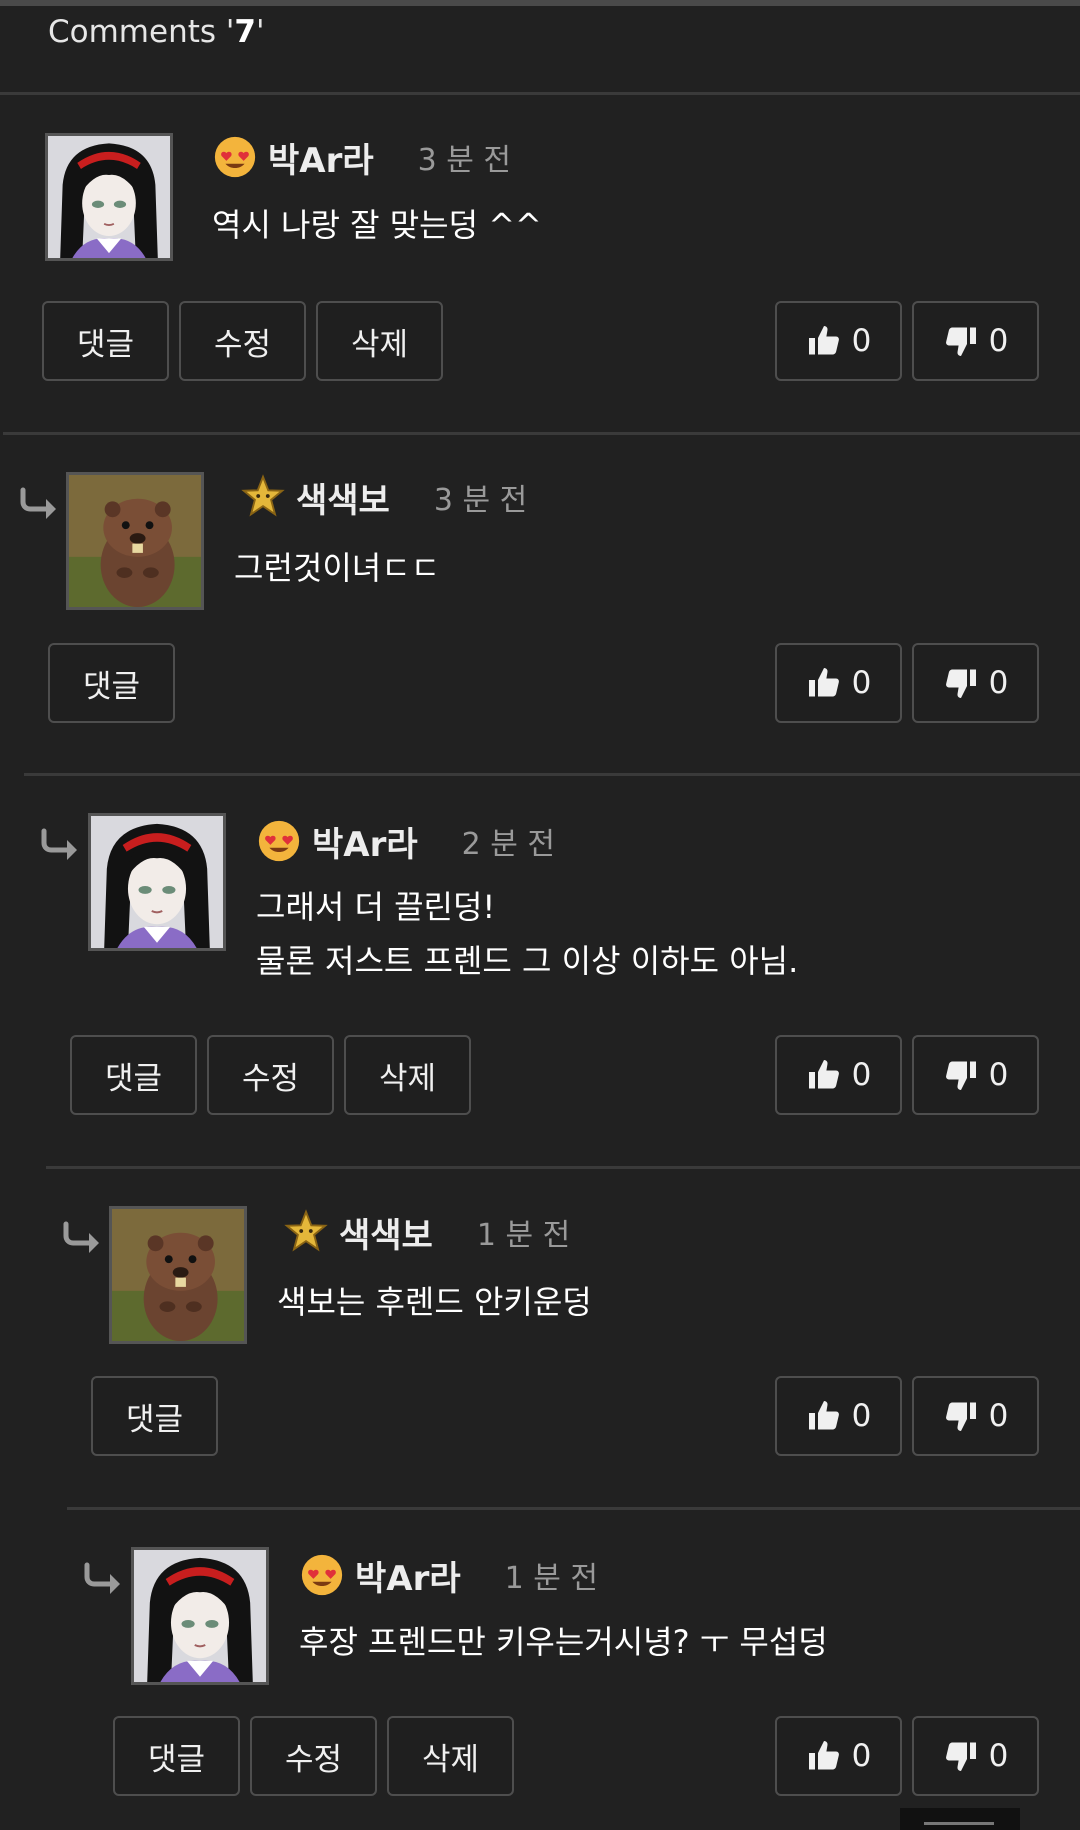  I want to click on comment-line: 그런것이녀ㄷㄷ, so click(337, 568).